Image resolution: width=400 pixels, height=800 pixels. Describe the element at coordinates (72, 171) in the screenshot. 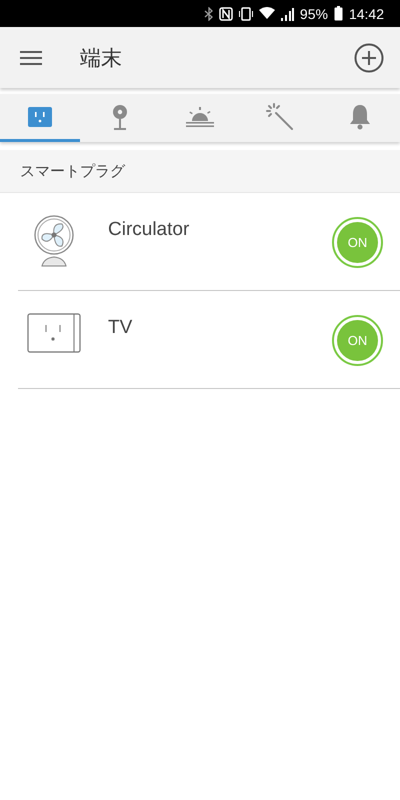

I see `section-title: スマートプラグ` at that location.